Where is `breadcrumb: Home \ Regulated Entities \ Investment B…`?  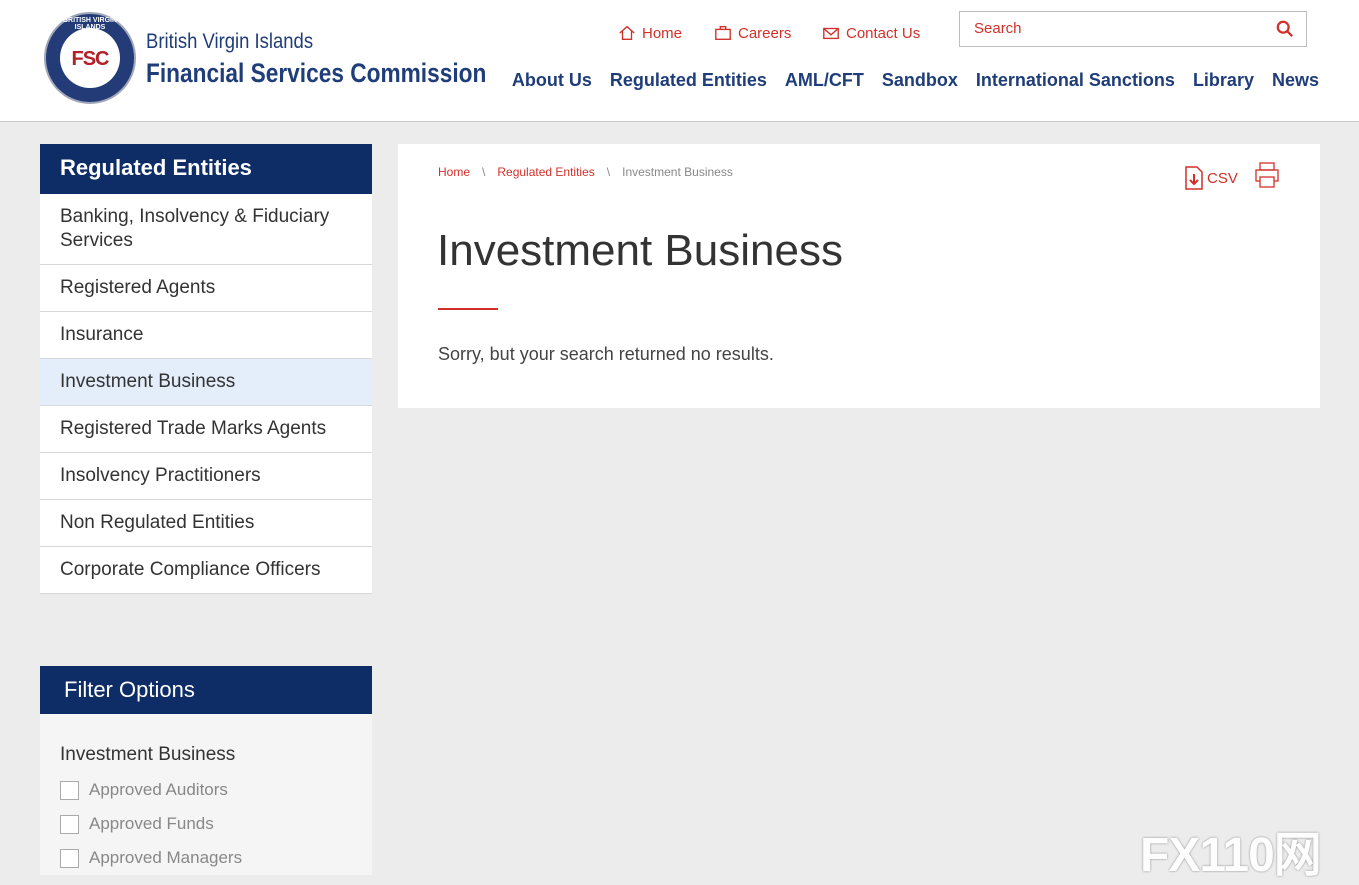
breadcrumb: Home \ Regulated Entities \ Investment B… is located at coordinates (585, 172).